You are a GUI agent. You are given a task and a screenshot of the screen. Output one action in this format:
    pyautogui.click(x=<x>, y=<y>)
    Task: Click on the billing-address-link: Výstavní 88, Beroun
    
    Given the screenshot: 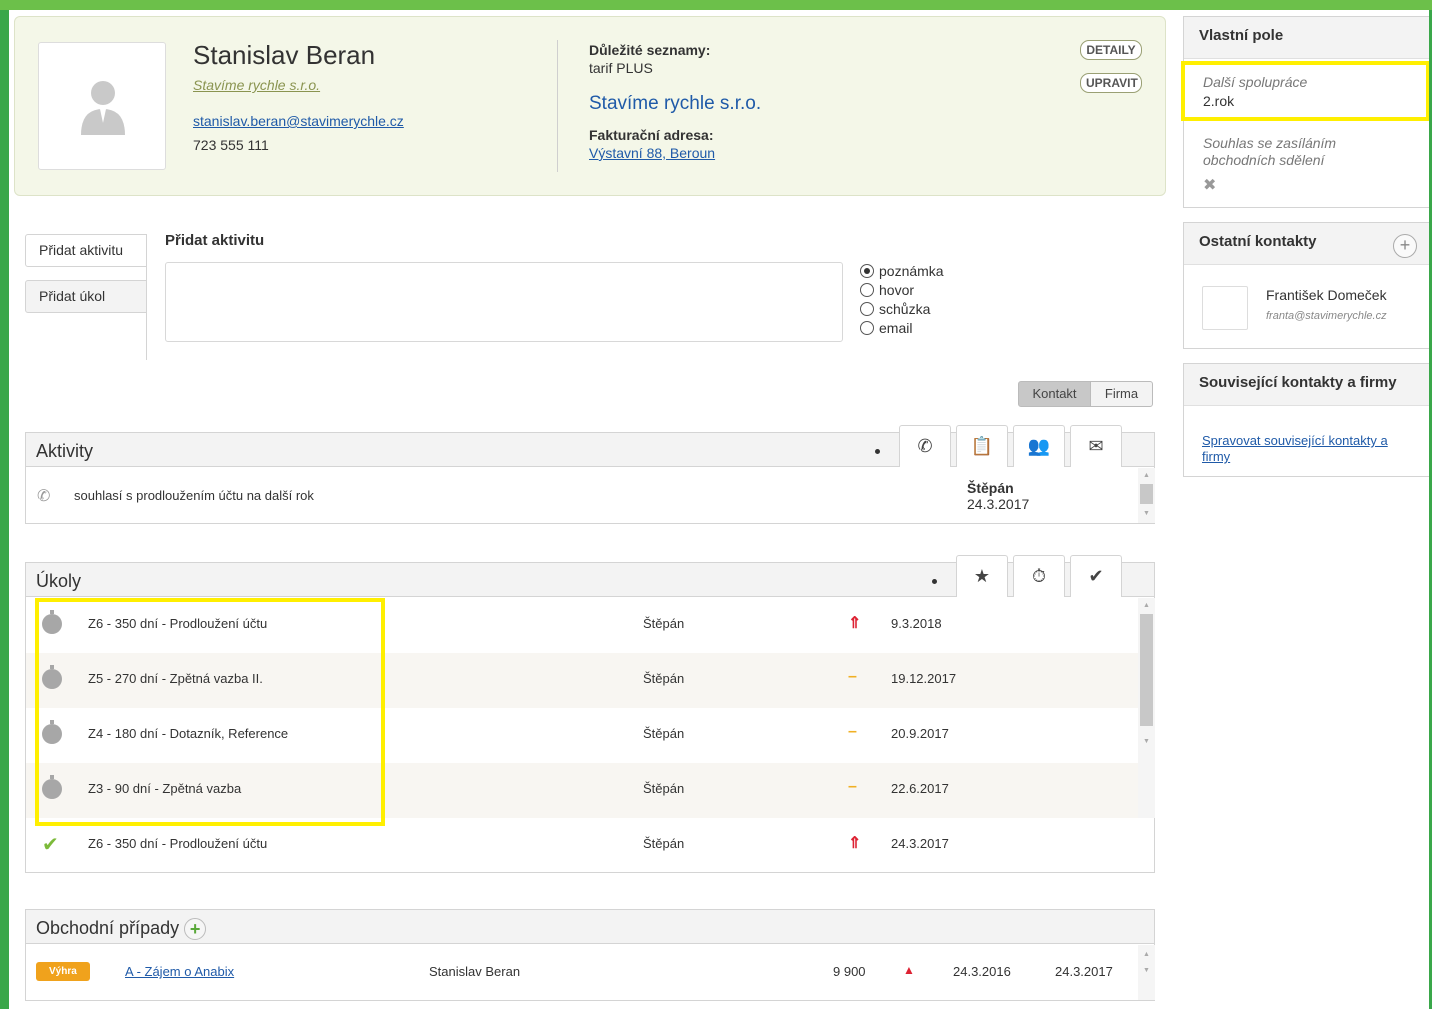 What is the action you would take?
    pyautogui.click(x=652, y=153)
    